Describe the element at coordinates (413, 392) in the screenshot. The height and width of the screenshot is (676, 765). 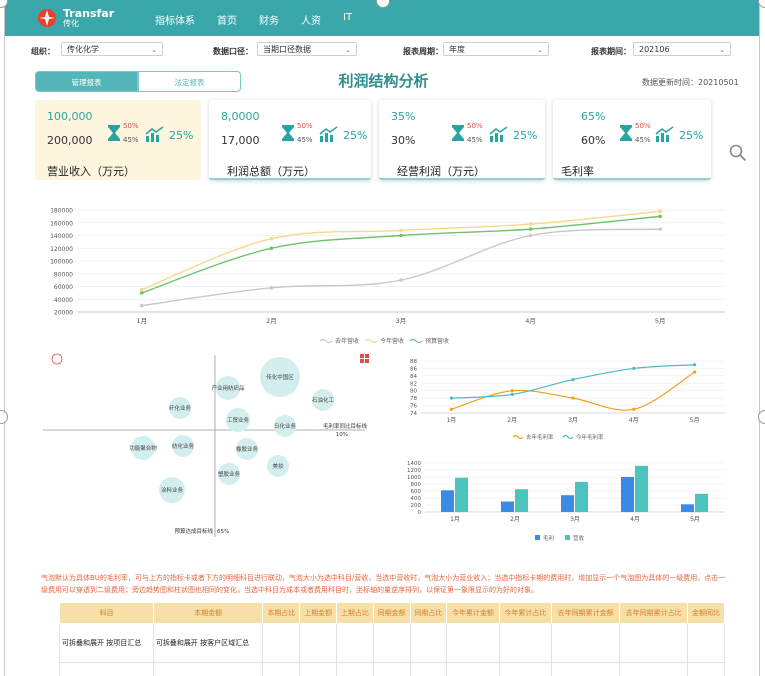
I see `y-tick-label: 80` at that location.